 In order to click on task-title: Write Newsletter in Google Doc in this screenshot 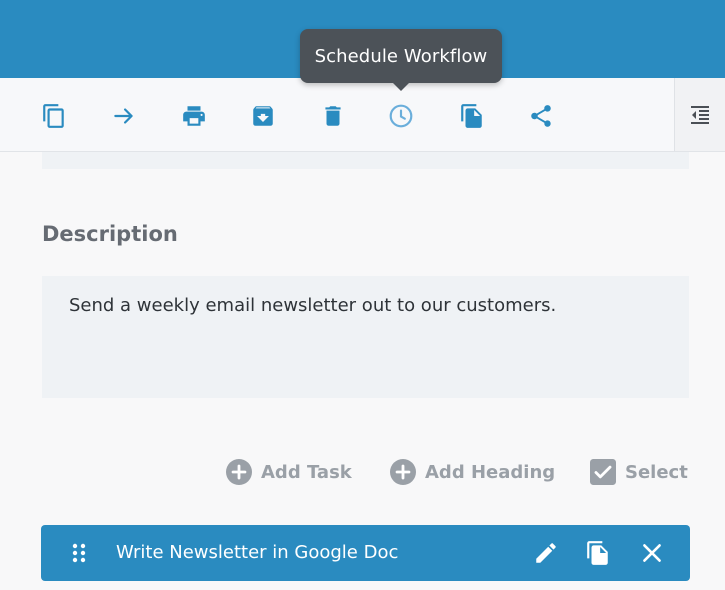, I will do `click(257, 552)`.